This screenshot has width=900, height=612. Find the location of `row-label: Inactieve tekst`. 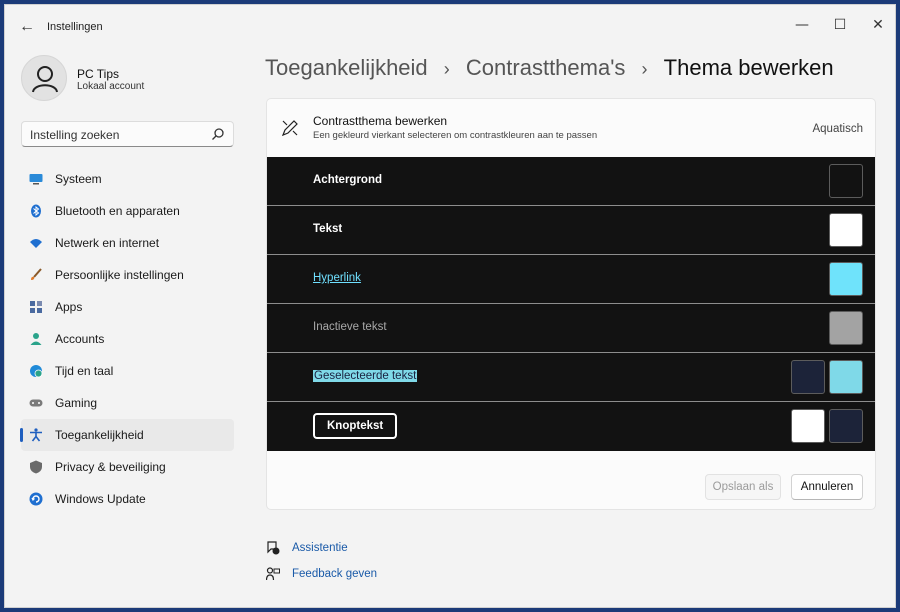

row-label: Inactieve tekst is located at coordinates (350, 327).